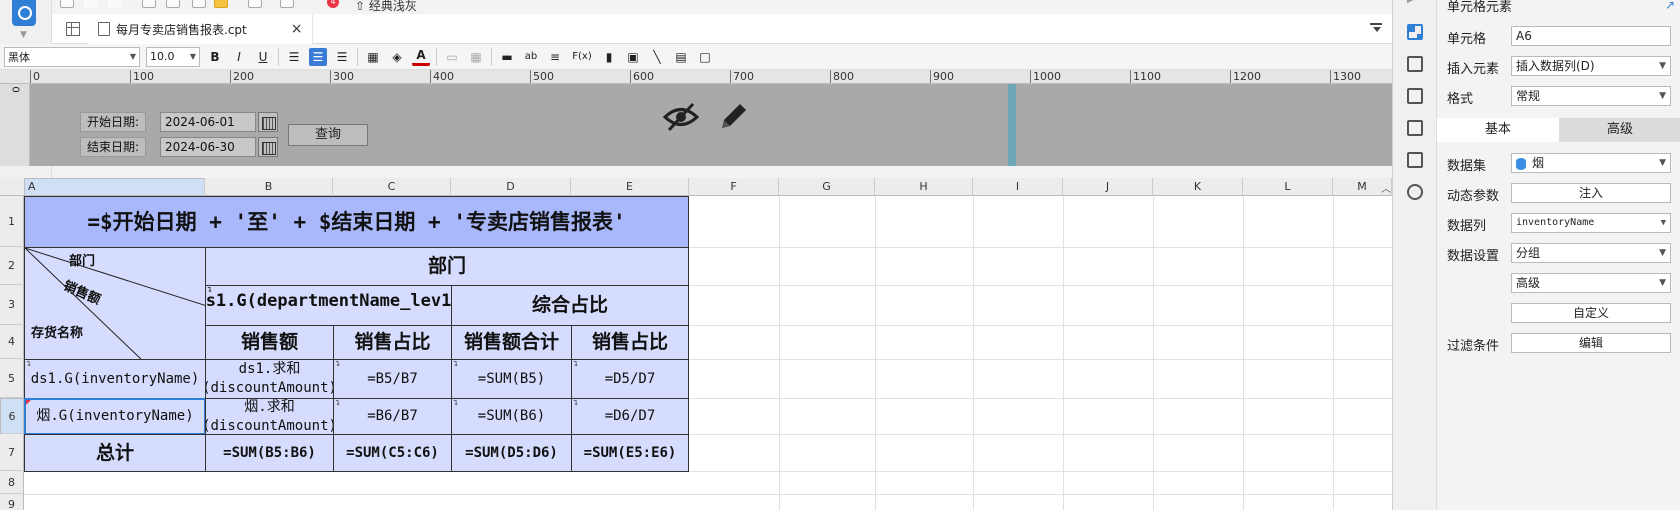 The image size is (1680, 510). I want to click on tab-basic: 基本, so click(1498, 130).